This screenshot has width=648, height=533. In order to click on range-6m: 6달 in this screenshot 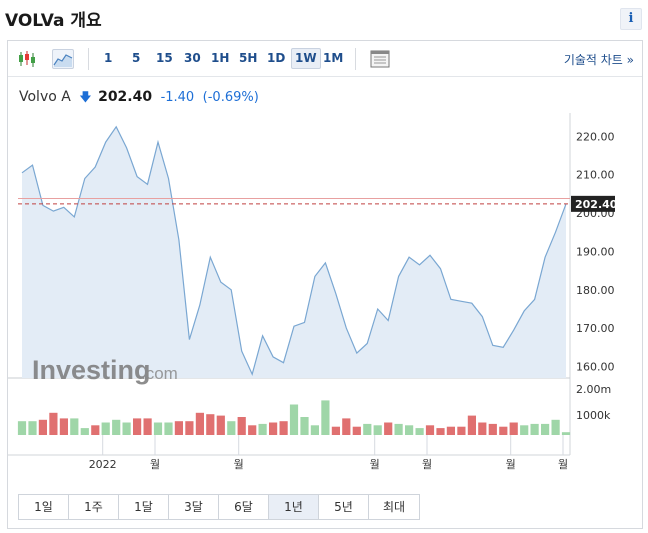, I will do `click(244, 507)`.